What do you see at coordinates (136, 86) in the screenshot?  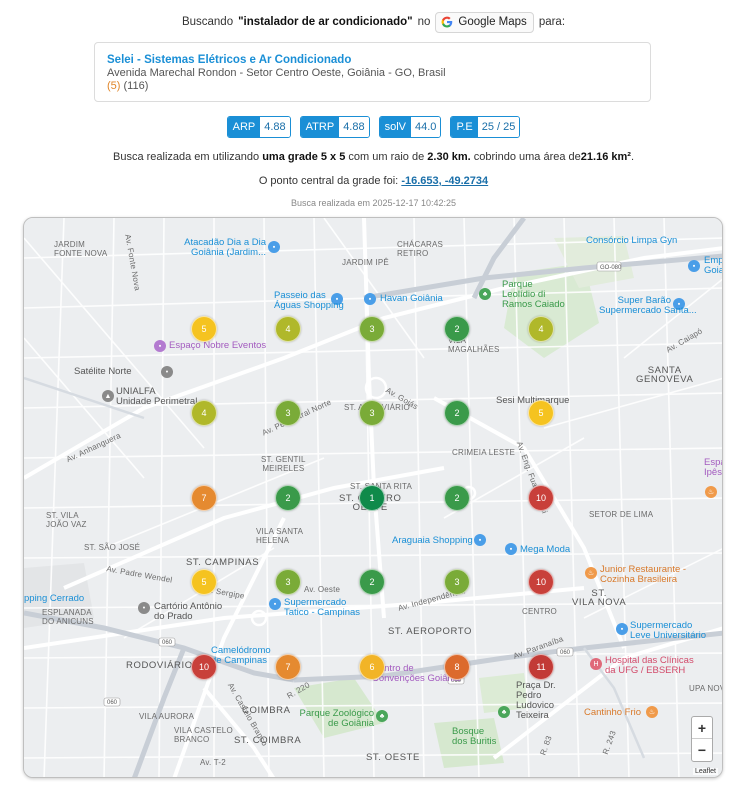 I see `review-count: (116)` at bounding box center [136, 86].